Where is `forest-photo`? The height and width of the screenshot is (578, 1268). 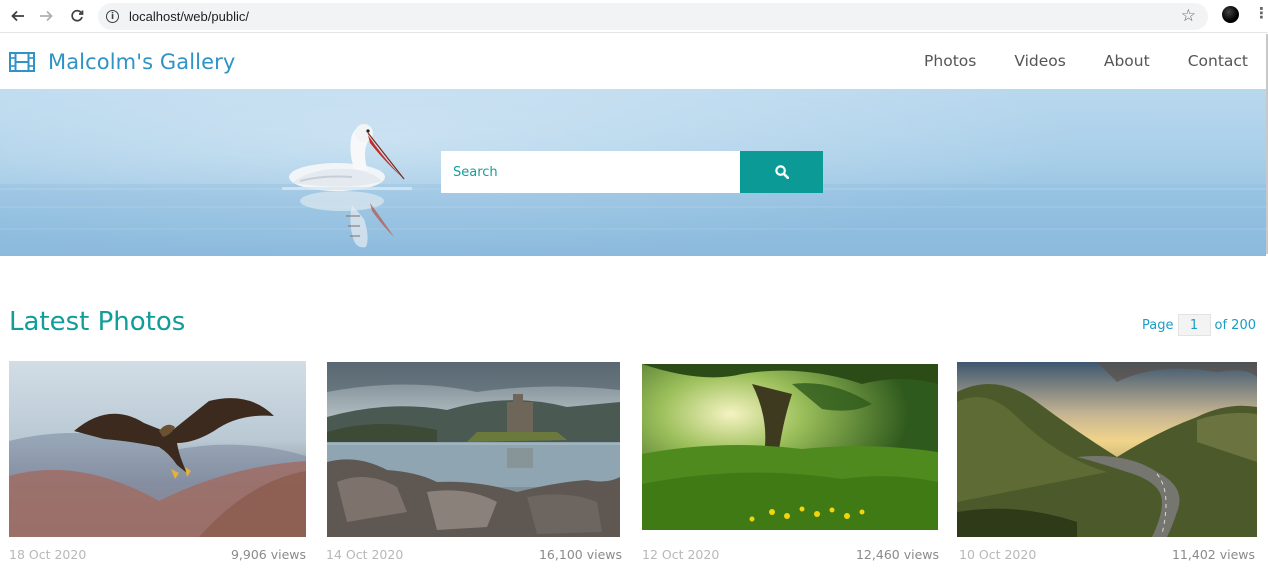 forest-photo is located at coordinates (790, 447).